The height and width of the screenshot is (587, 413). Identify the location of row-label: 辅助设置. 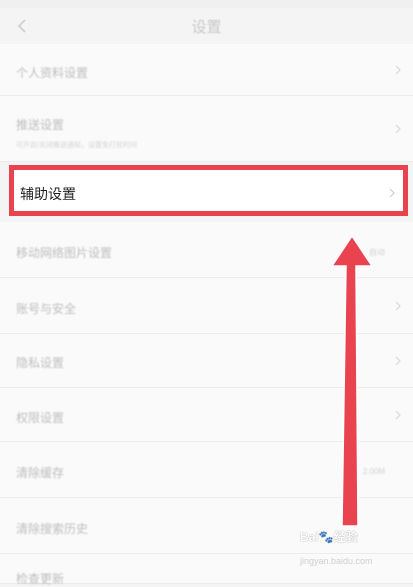
(48, 194).